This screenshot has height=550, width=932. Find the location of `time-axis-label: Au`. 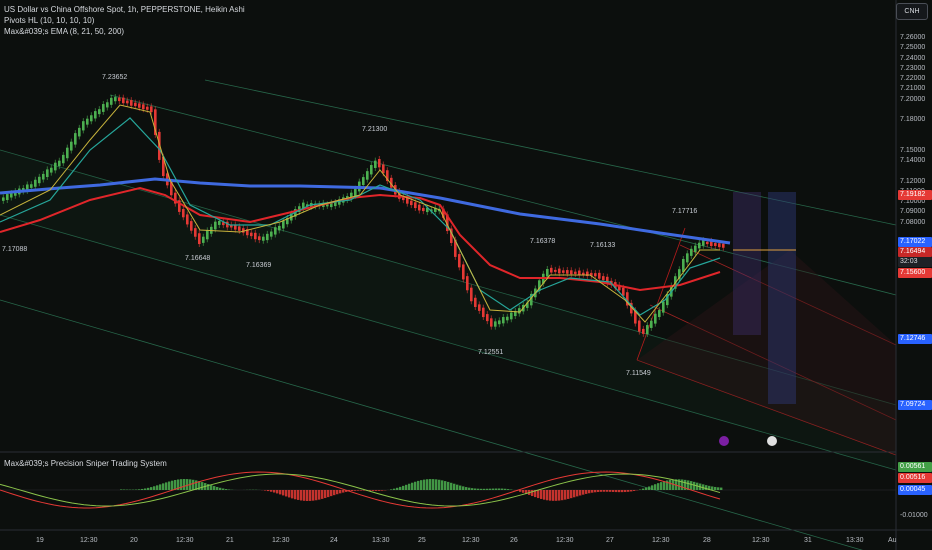

time-axis-label: Au is located at coordinates (892, 540).